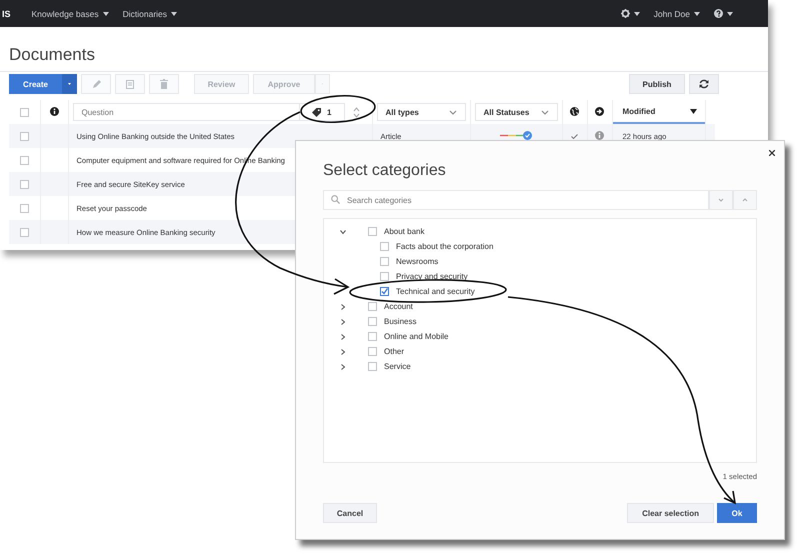 The image size is (800, 555). What do you see at coordinates (574, 111) in the screenshot?
I see `globe-icon` at bounding box center [574, 111].